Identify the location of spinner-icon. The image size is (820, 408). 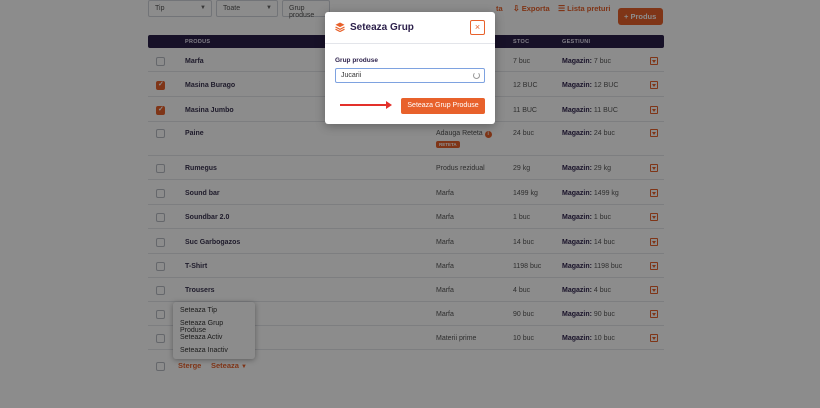
(476, 75).